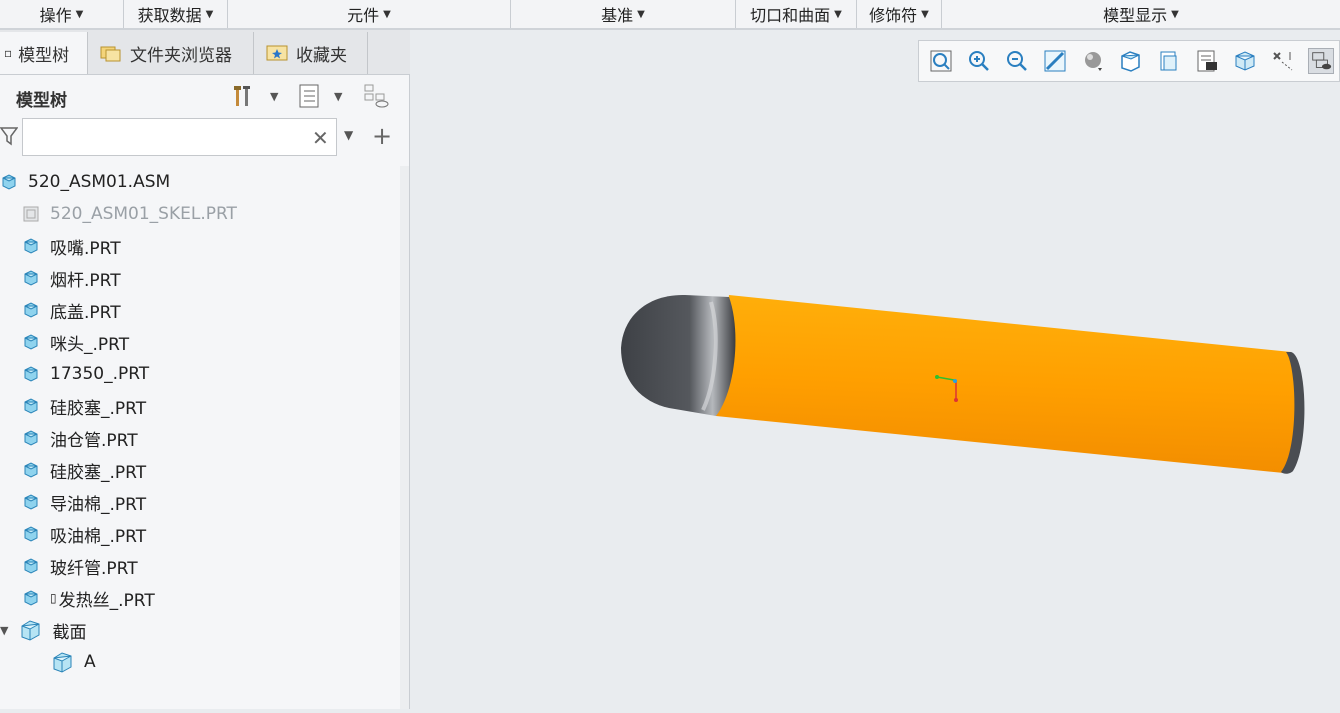 The height and width of the screenshot is (713, 1340). What do you see at coordinates (80, 566) in the screenshot?
I see `tree-item: 玻纤管.PRT` at bounding box center [80, 566].